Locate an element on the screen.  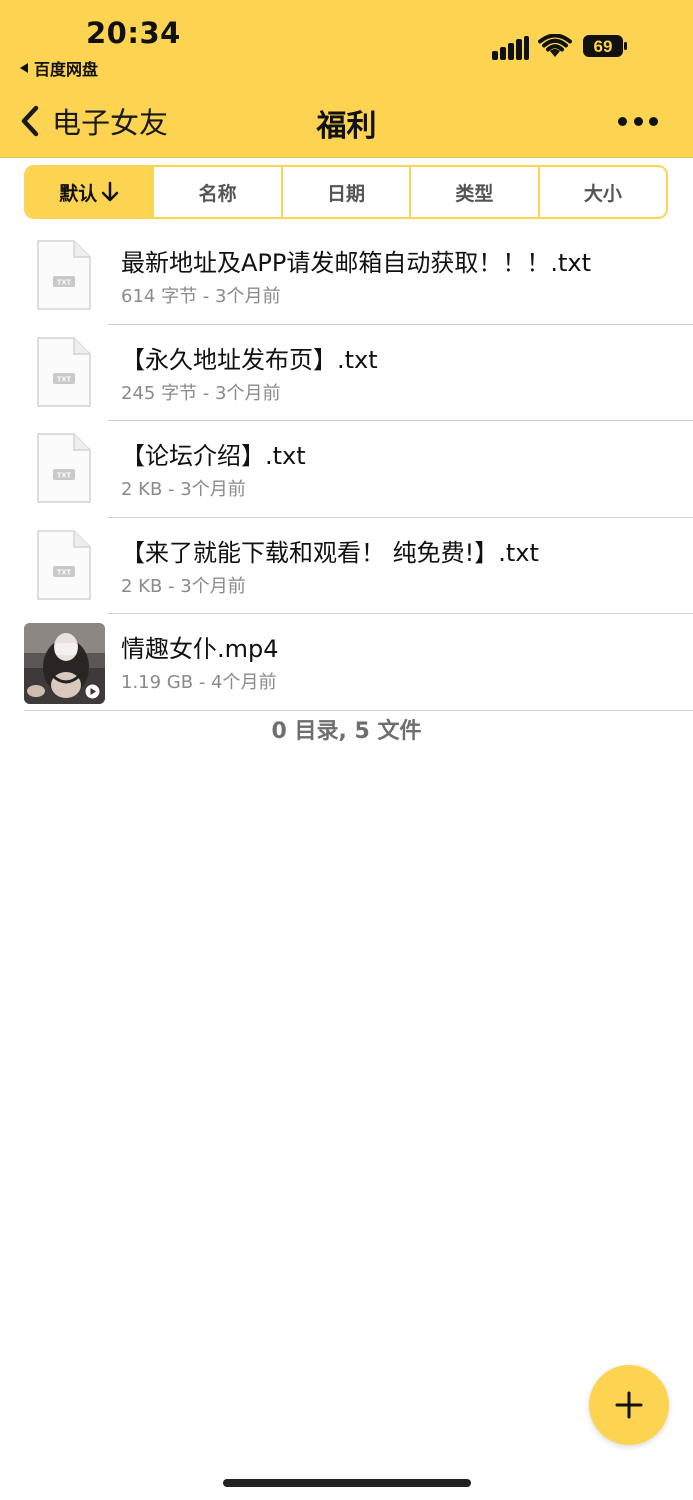
sort-arrow-down-icon is located at coordinates (110, 191).